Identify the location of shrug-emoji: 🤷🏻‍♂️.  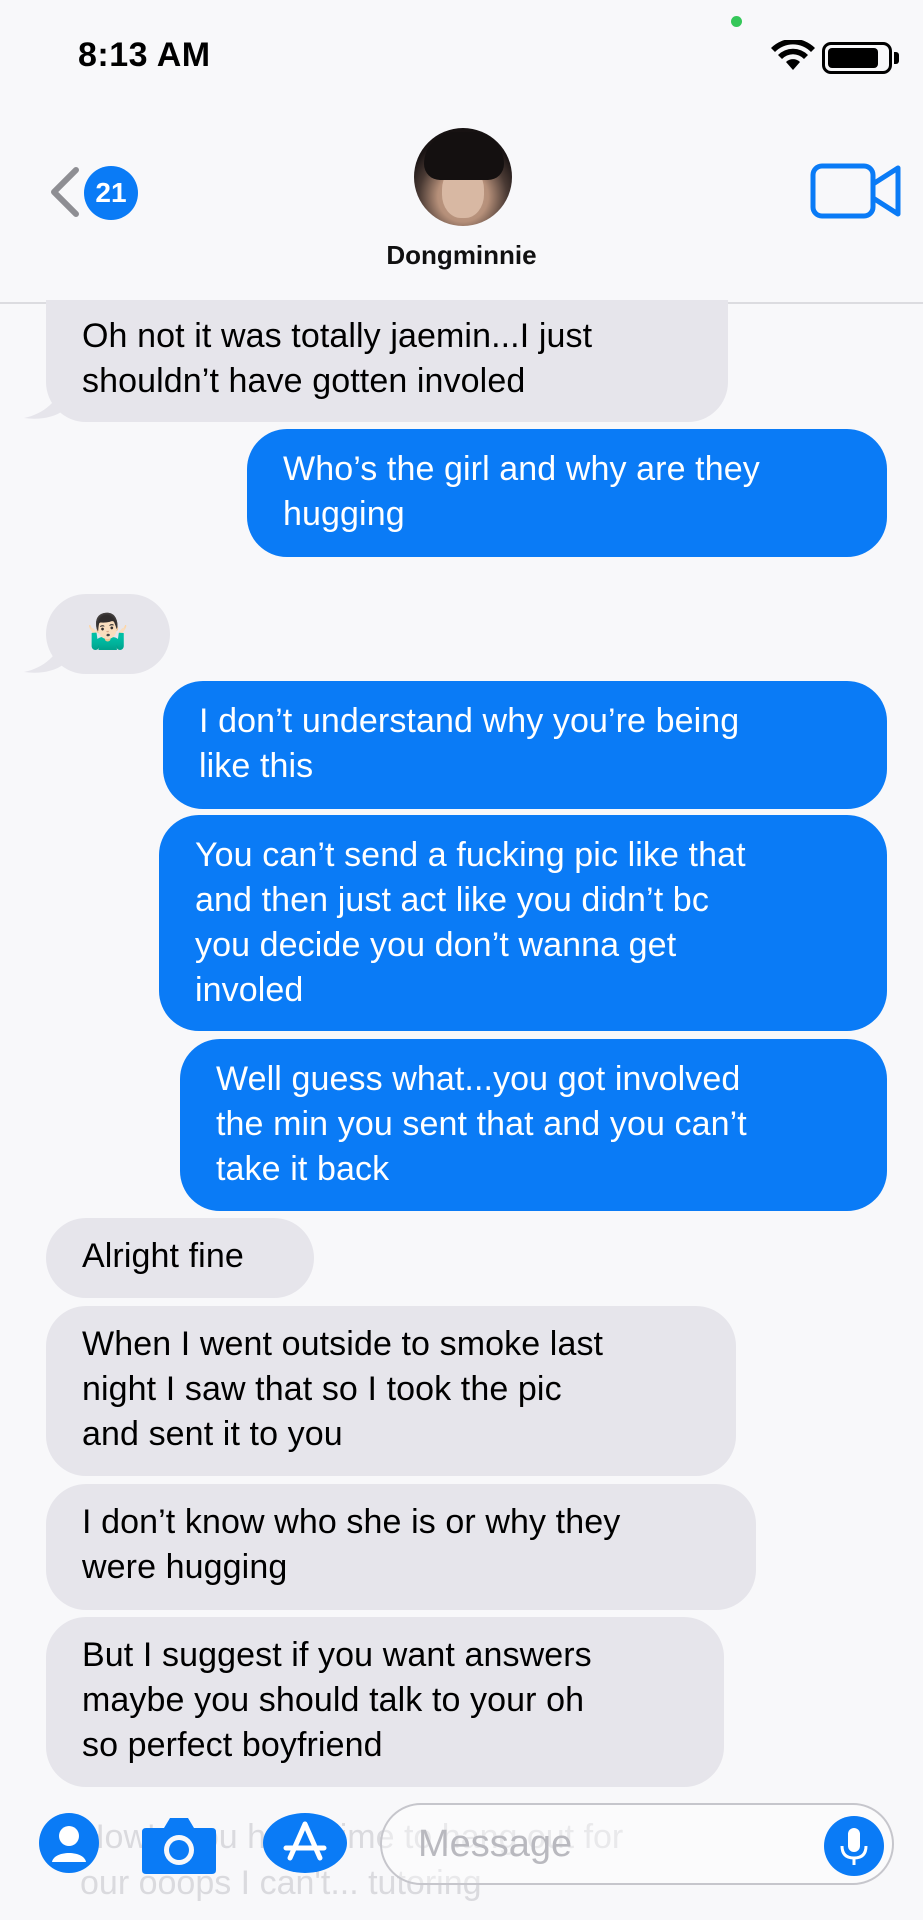
(108, 632).